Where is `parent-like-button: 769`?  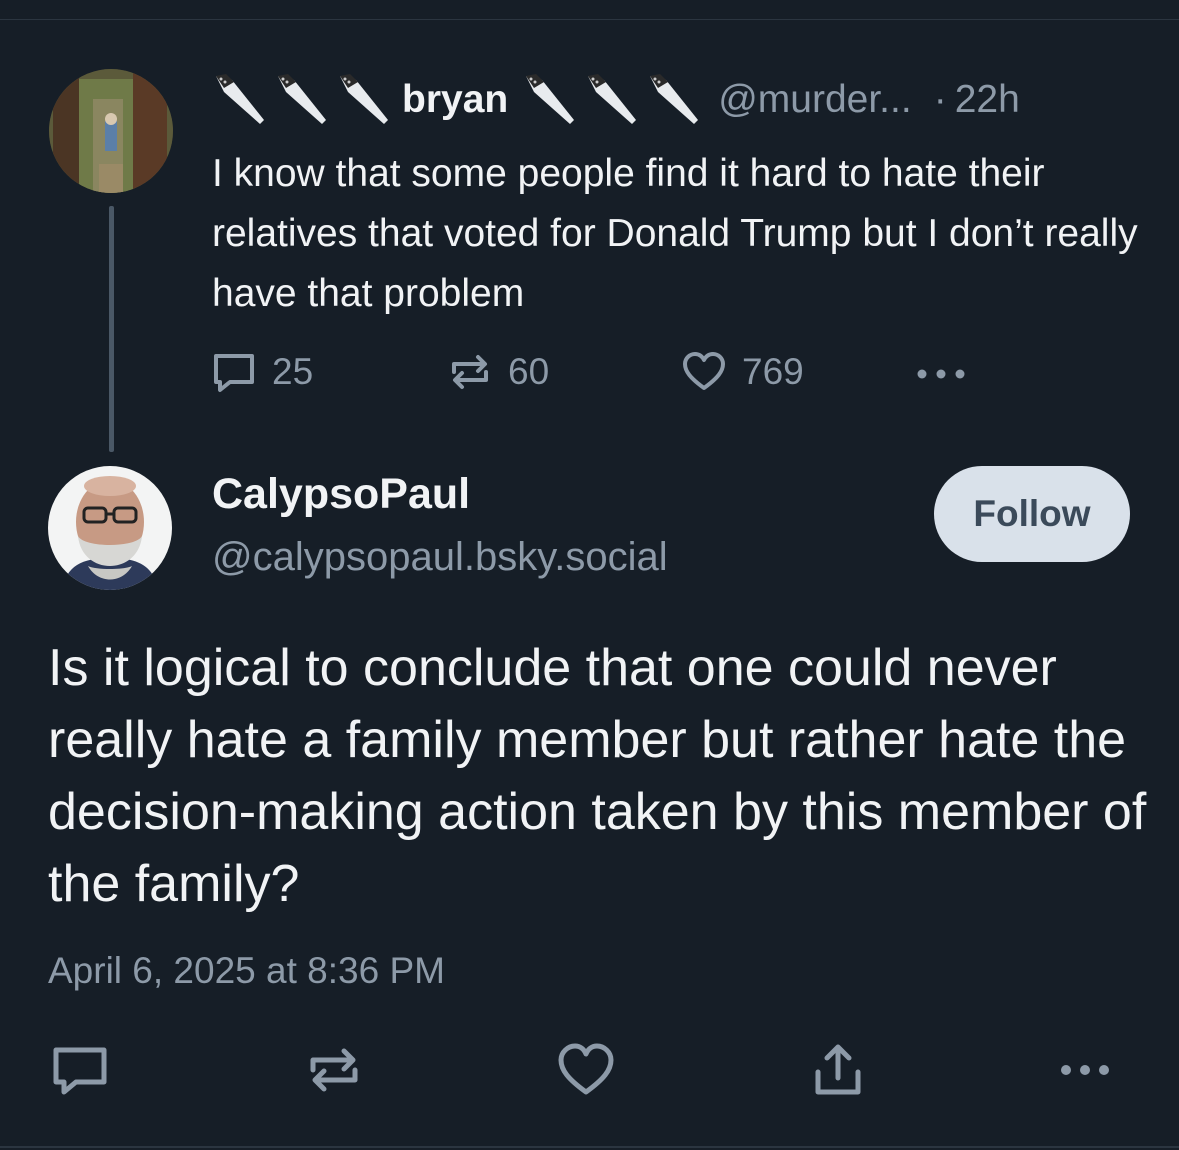
parent-like-button: 769 is located at coordinates (742, 372).